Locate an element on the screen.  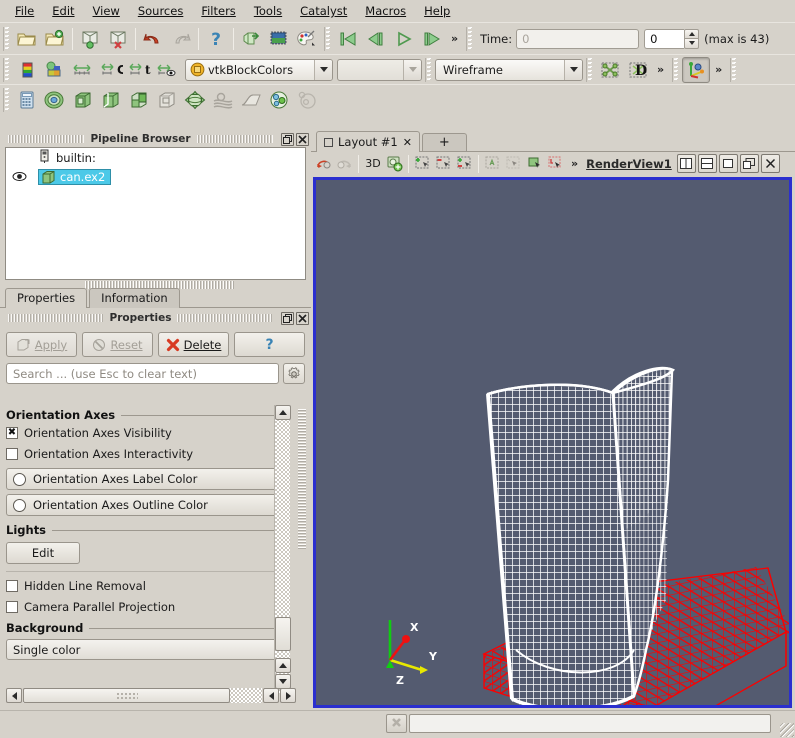
threshold-button is located at coordinates (139, 100).